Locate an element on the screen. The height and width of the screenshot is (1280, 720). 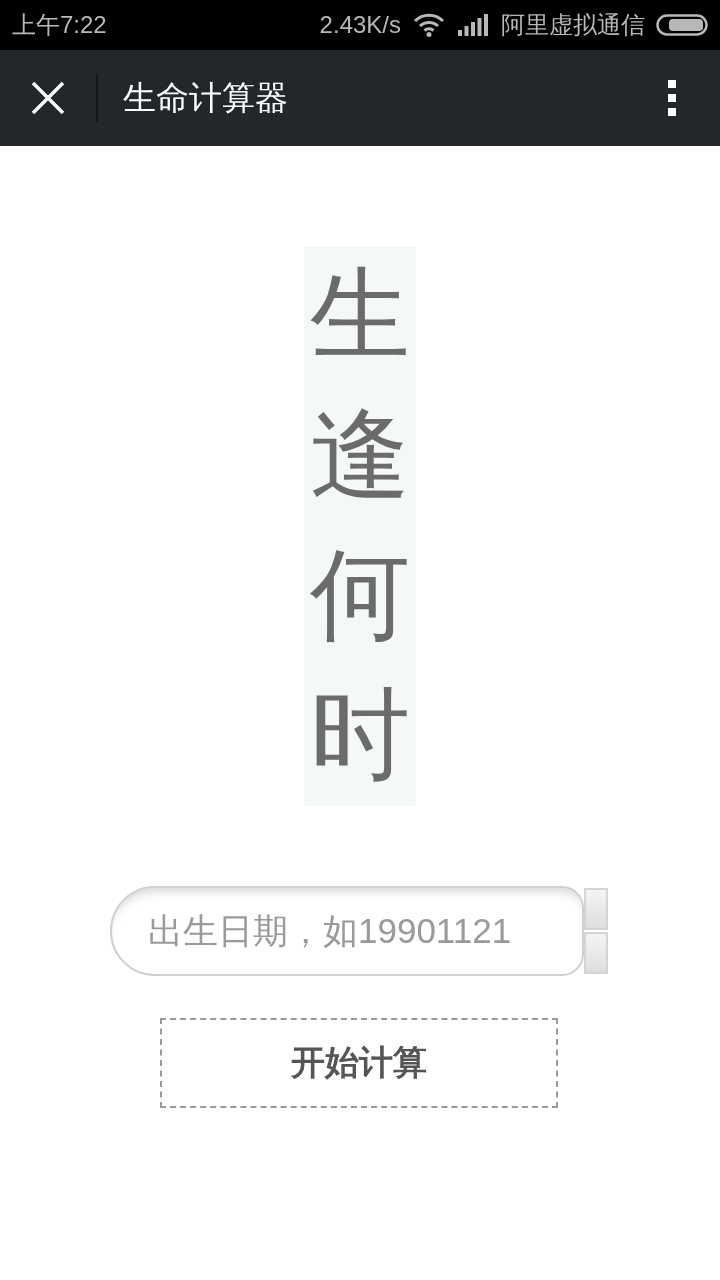
signal-icon is located at coordinates (473, 25).